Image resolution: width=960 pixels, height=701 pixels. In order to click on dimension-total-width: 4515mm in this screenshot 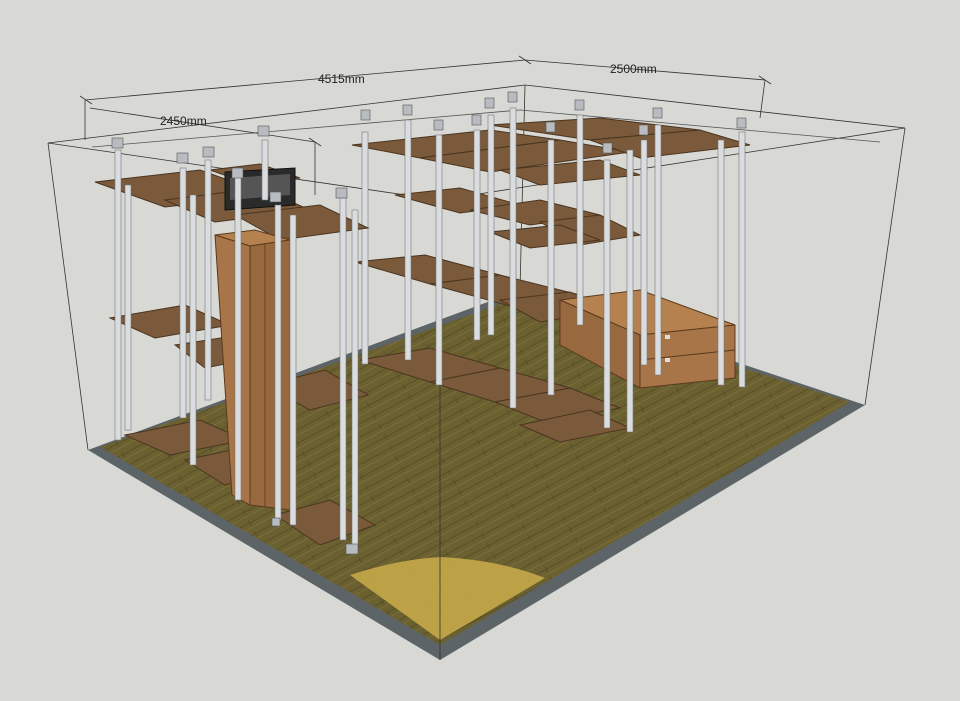, I will do `click(341, 79)`.